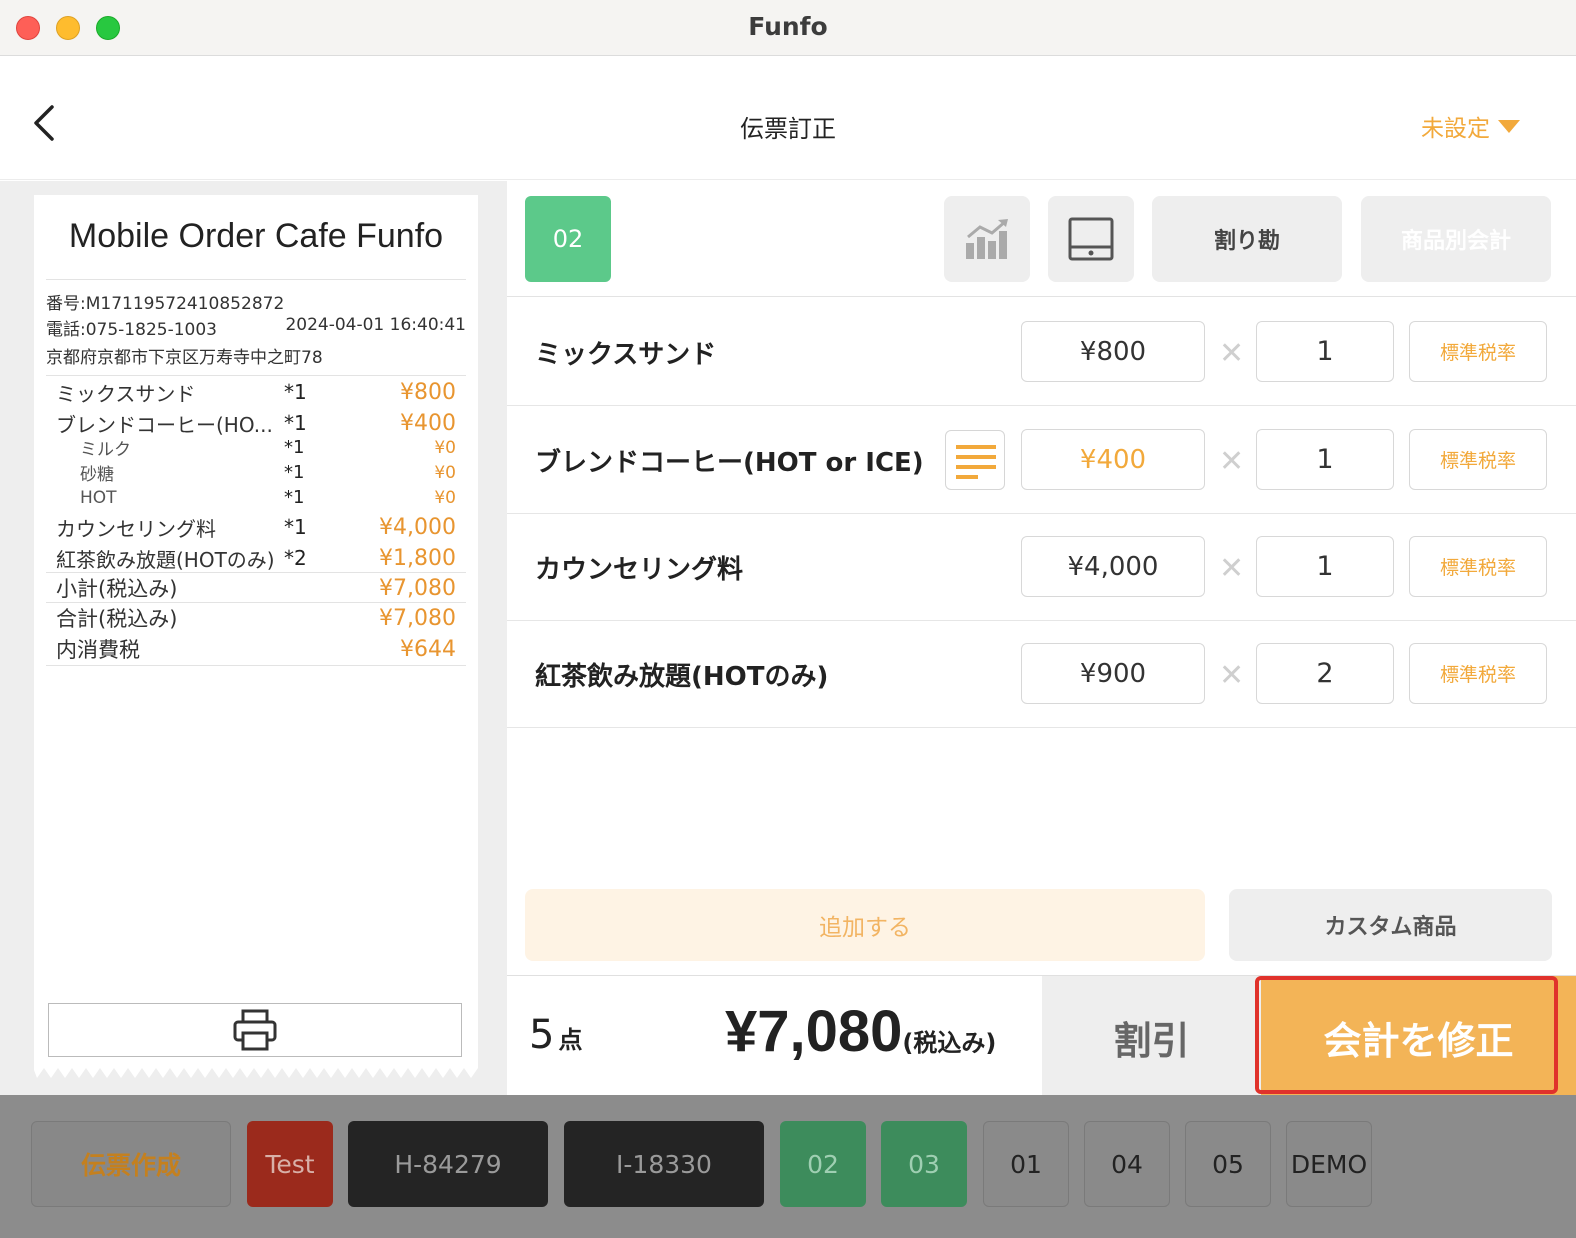  What do you see at coordinates (256, 527) in the screenshot?
I see `receipt-line-item: カウンセリング料 *1 ¥4,000` at bounding box center [256, 527].